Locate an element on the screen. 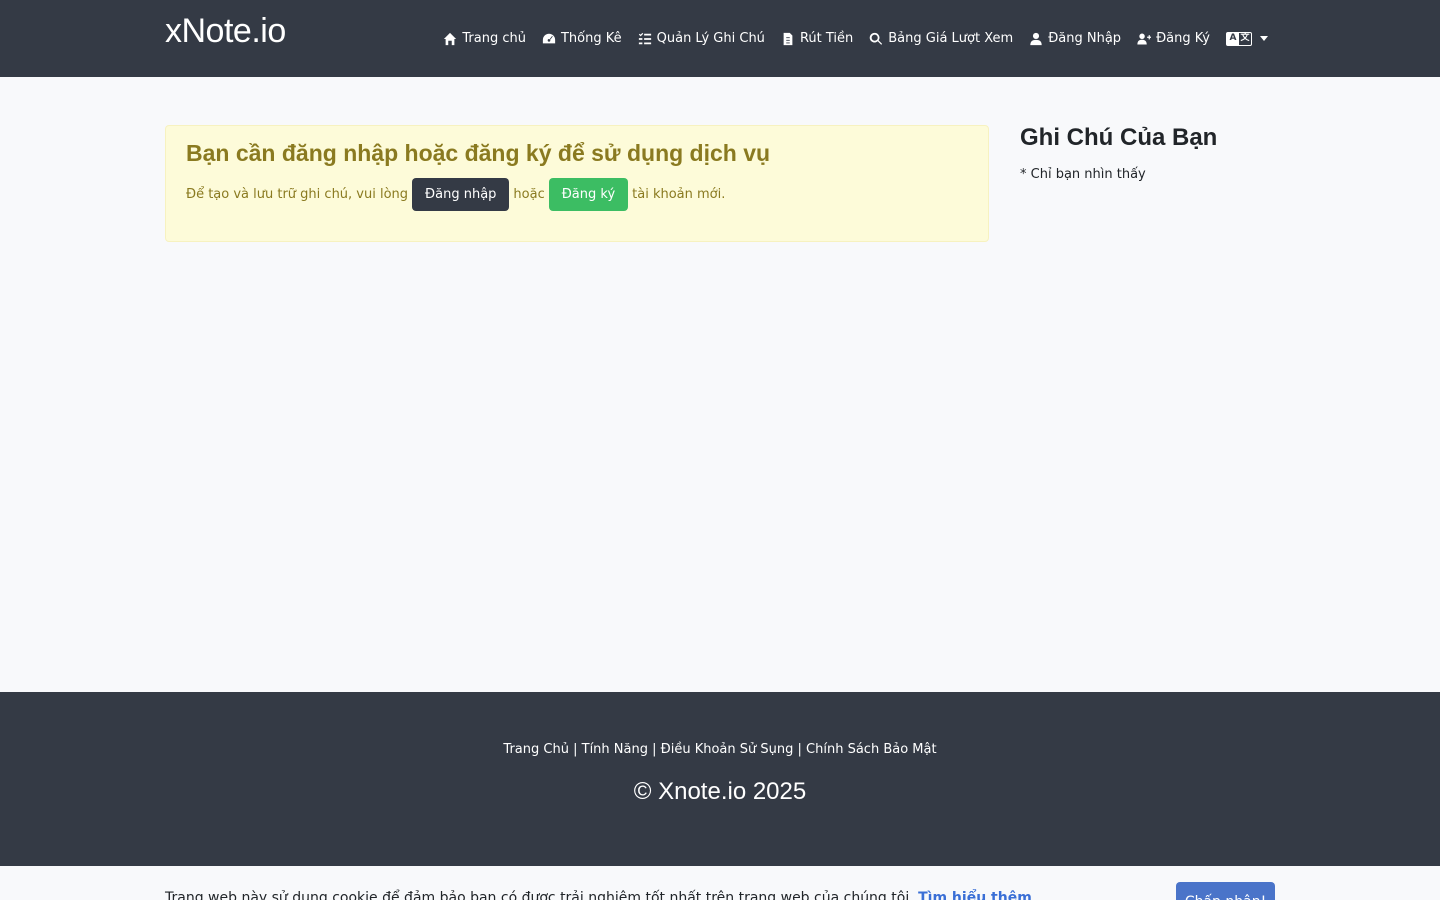  user-icon is located at coordinates (1036, 38).